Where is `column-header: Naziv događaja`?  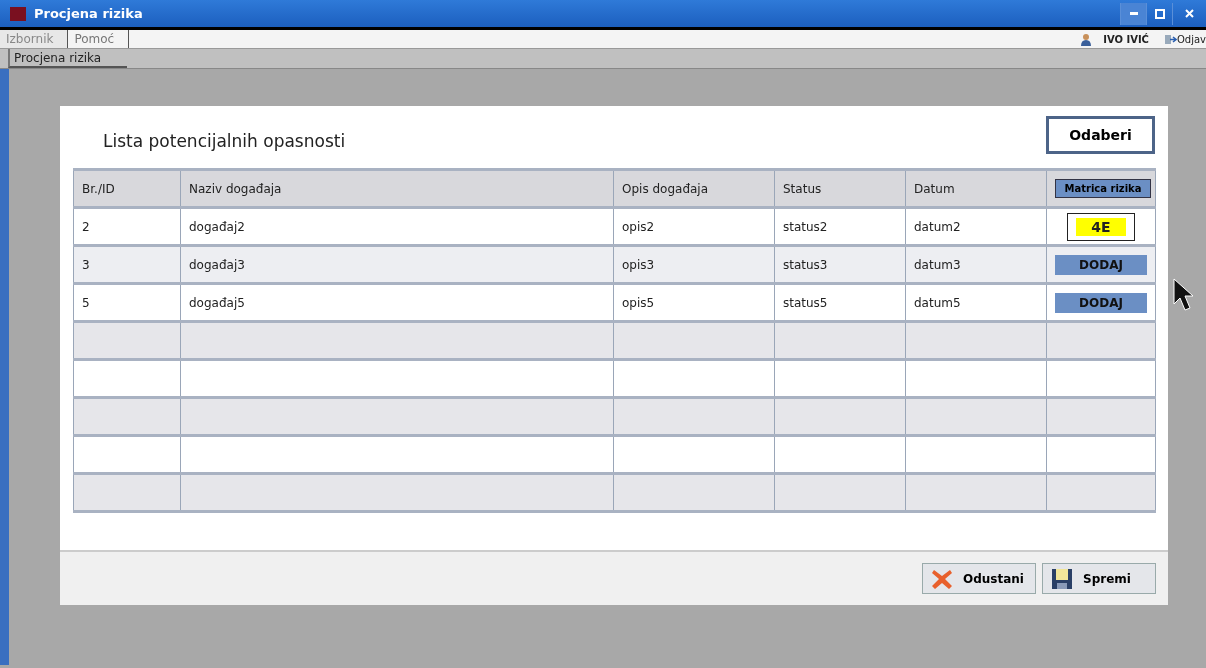 column-header: Naziv događaja is located at coordinates (397, 188).